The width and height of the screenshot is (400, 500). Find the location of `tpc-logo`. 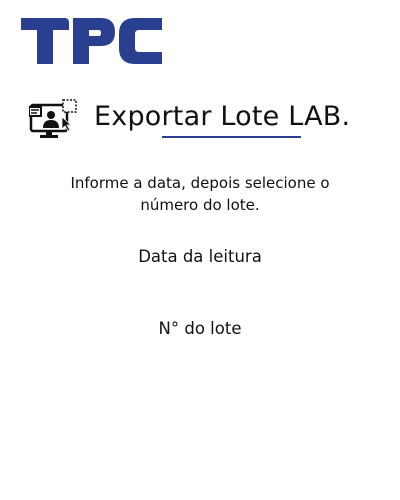

tpc-logo is located at coordinates (91, 41).